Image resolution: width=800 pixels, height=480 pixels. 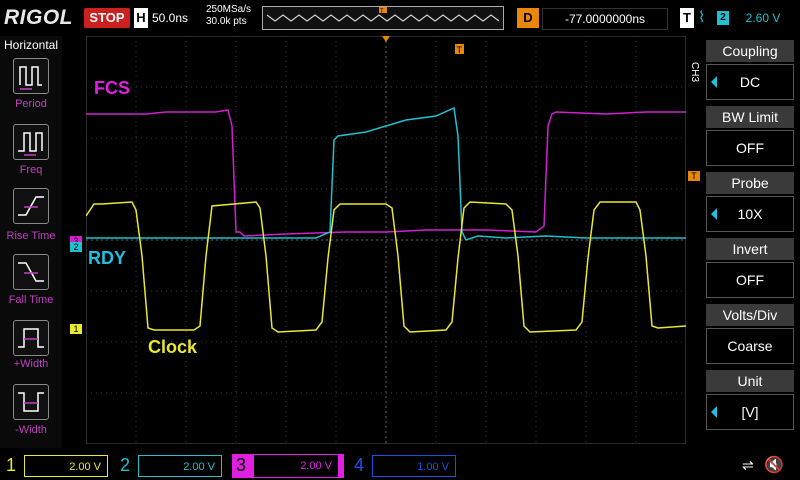 I want to click on neg-width-icon, so click(x=31, y=402).